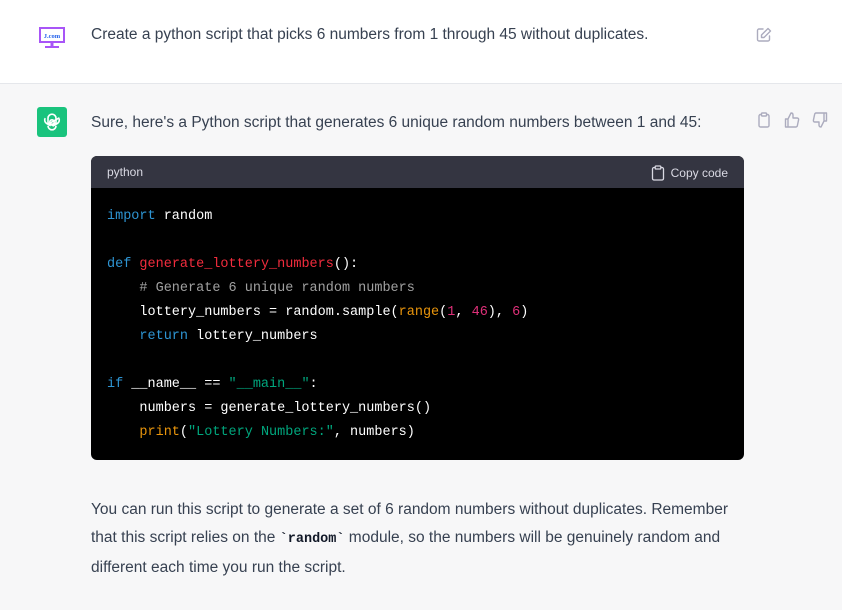 This screenshot has width=842, height=610. What do you see at coordinates (277, 432) in the screenshot?
I see `code-line: print("Lottery Numbers:", numbers)` at bounding box center [277, 432].